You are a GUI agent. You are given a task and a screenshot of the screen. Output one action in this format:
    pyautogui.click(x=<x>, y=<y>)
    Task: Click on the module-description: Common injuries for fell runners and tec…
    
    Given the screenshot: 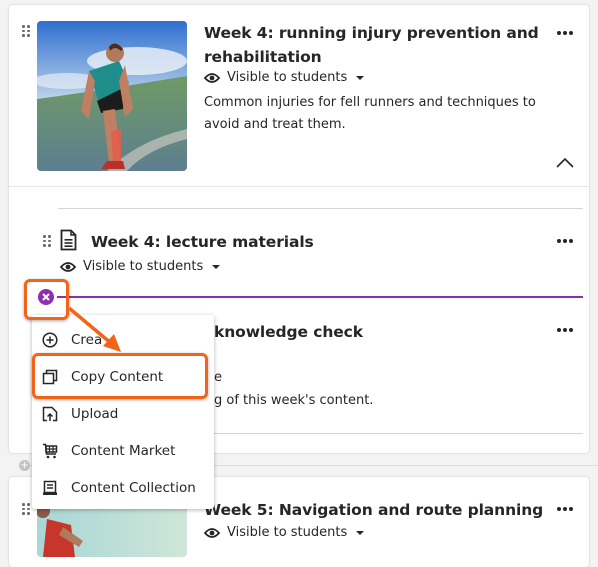 What is the action you would take?
    pyautogui.click(x=370, y=113)
    